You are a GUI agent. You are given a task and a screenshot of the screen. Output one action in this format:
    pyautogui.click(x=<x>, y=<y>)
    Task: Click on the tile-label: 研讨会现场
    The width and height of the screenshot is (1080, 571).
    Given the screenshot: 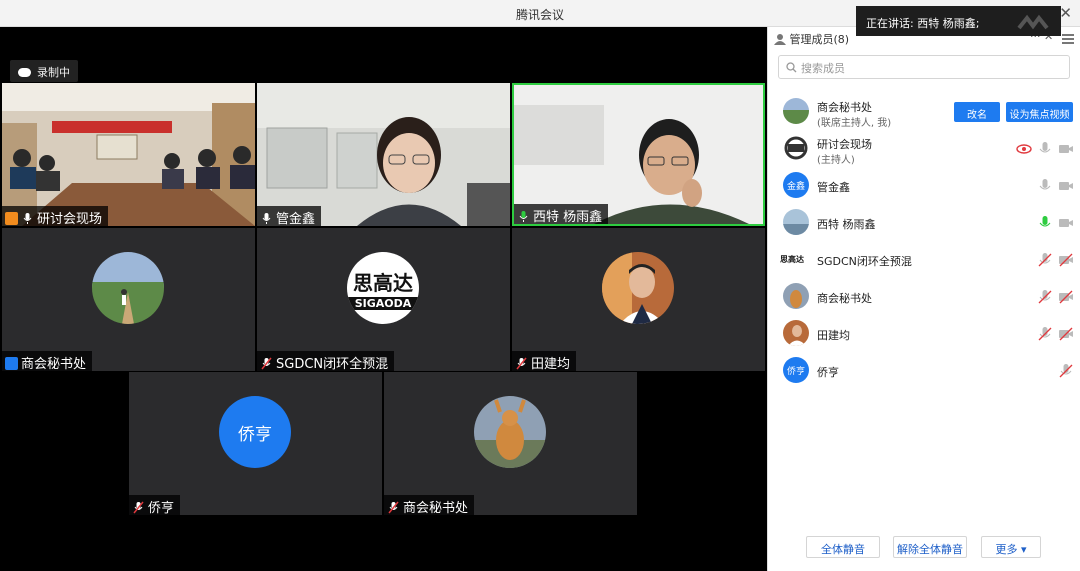 What is the action you would take?
    pyautogui.click(x=55, y=216)
    